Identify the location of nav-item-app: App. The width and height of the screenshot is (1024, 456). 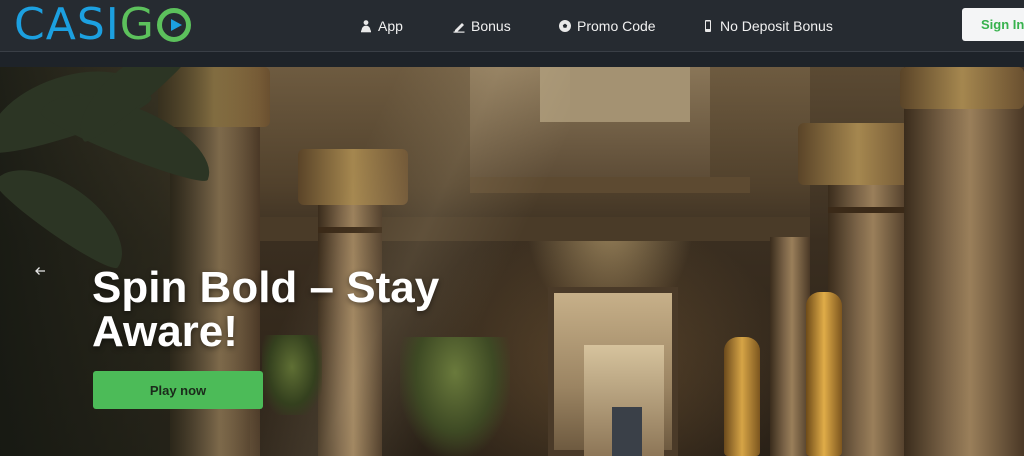
(381, 26).